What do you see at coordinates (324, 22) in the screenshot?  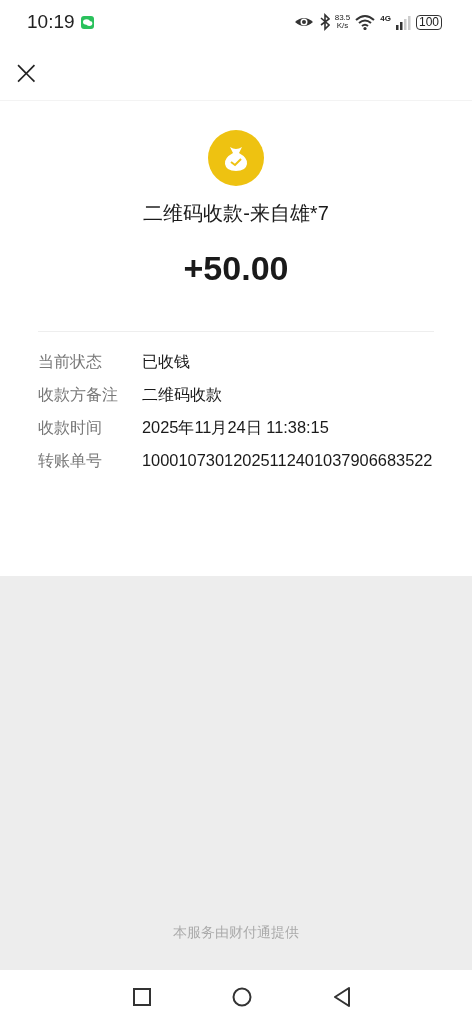 I see `bluetooth-icon` at bounding box center [324, 22].